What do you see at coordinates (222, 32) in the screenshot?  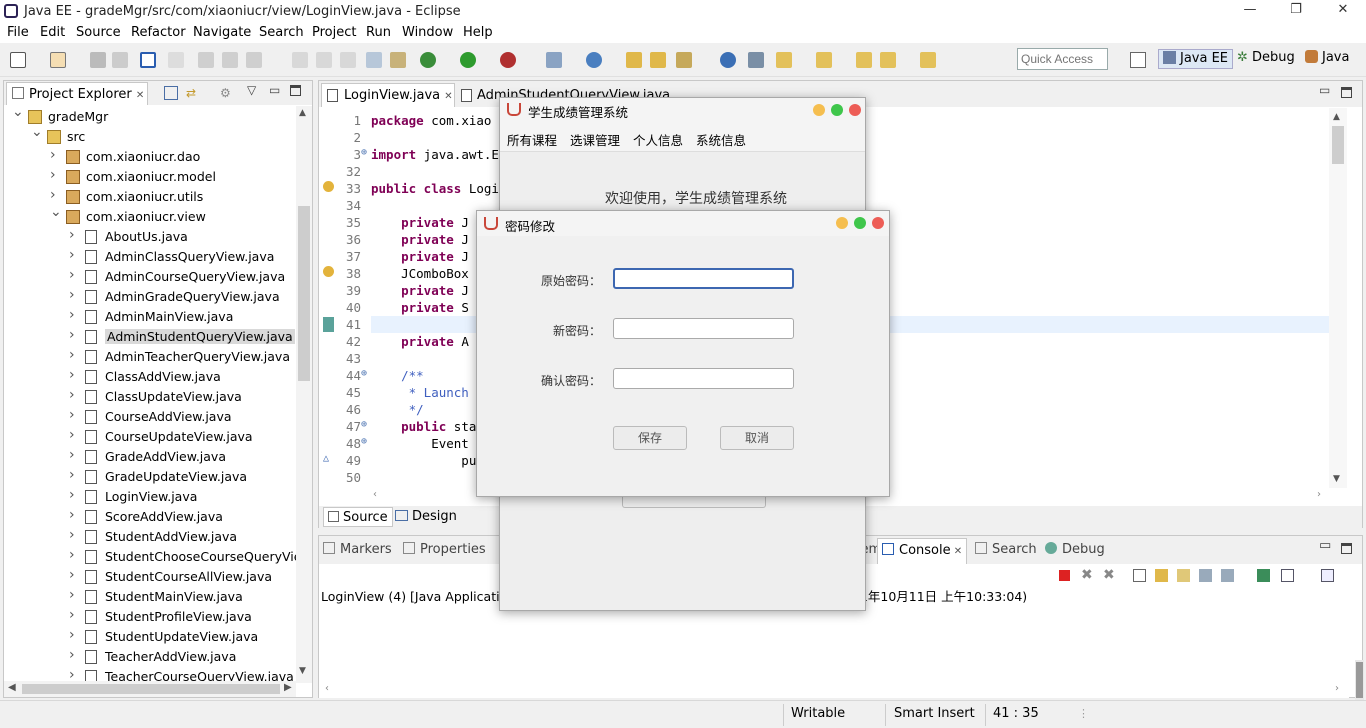 I see `menu-navigate: Navigate` at bounding box center [222, 32].